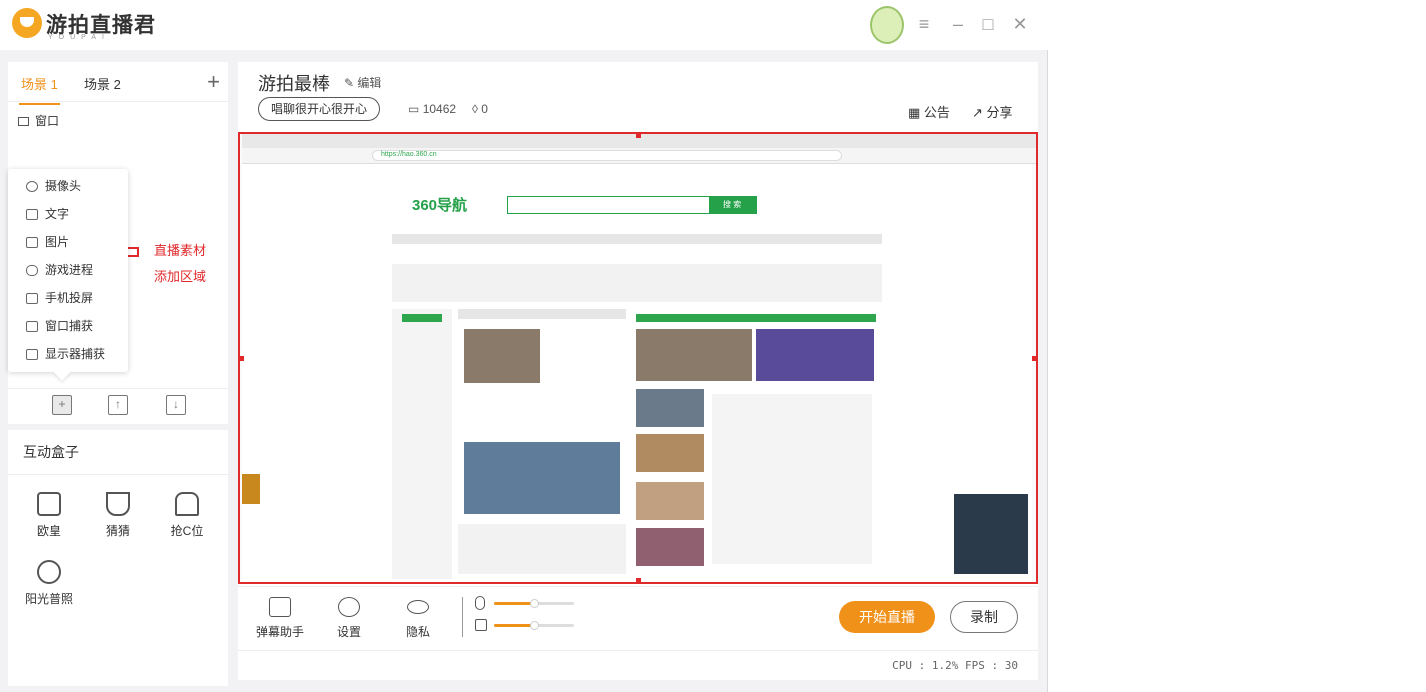  I want to click on menu-item-label: 摄像头, so click(63, 186).